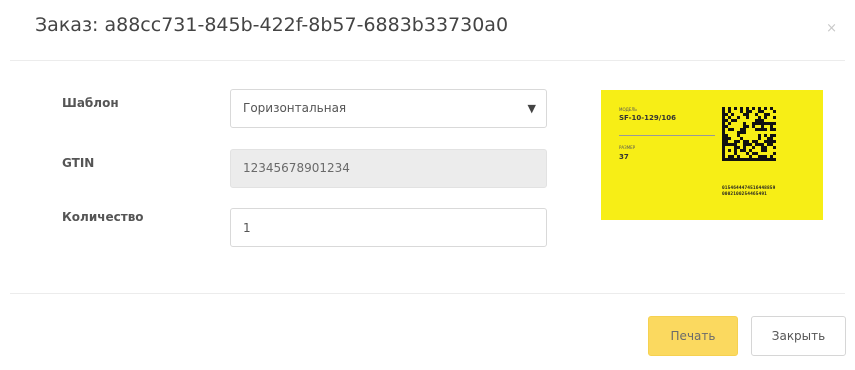  What do you see at coordinates (693, 336) in the screenshot?
I see `print-button: Печать` at bounding box center [693, 336].